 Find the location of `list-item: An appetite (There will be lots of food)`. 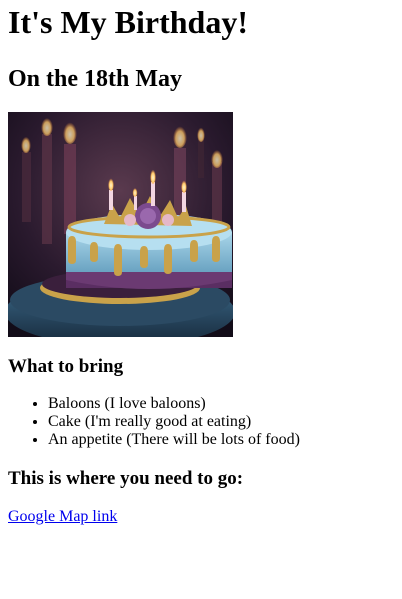

list-item: An appetite (There will be lots of food) is located at coordinates (221, 440).